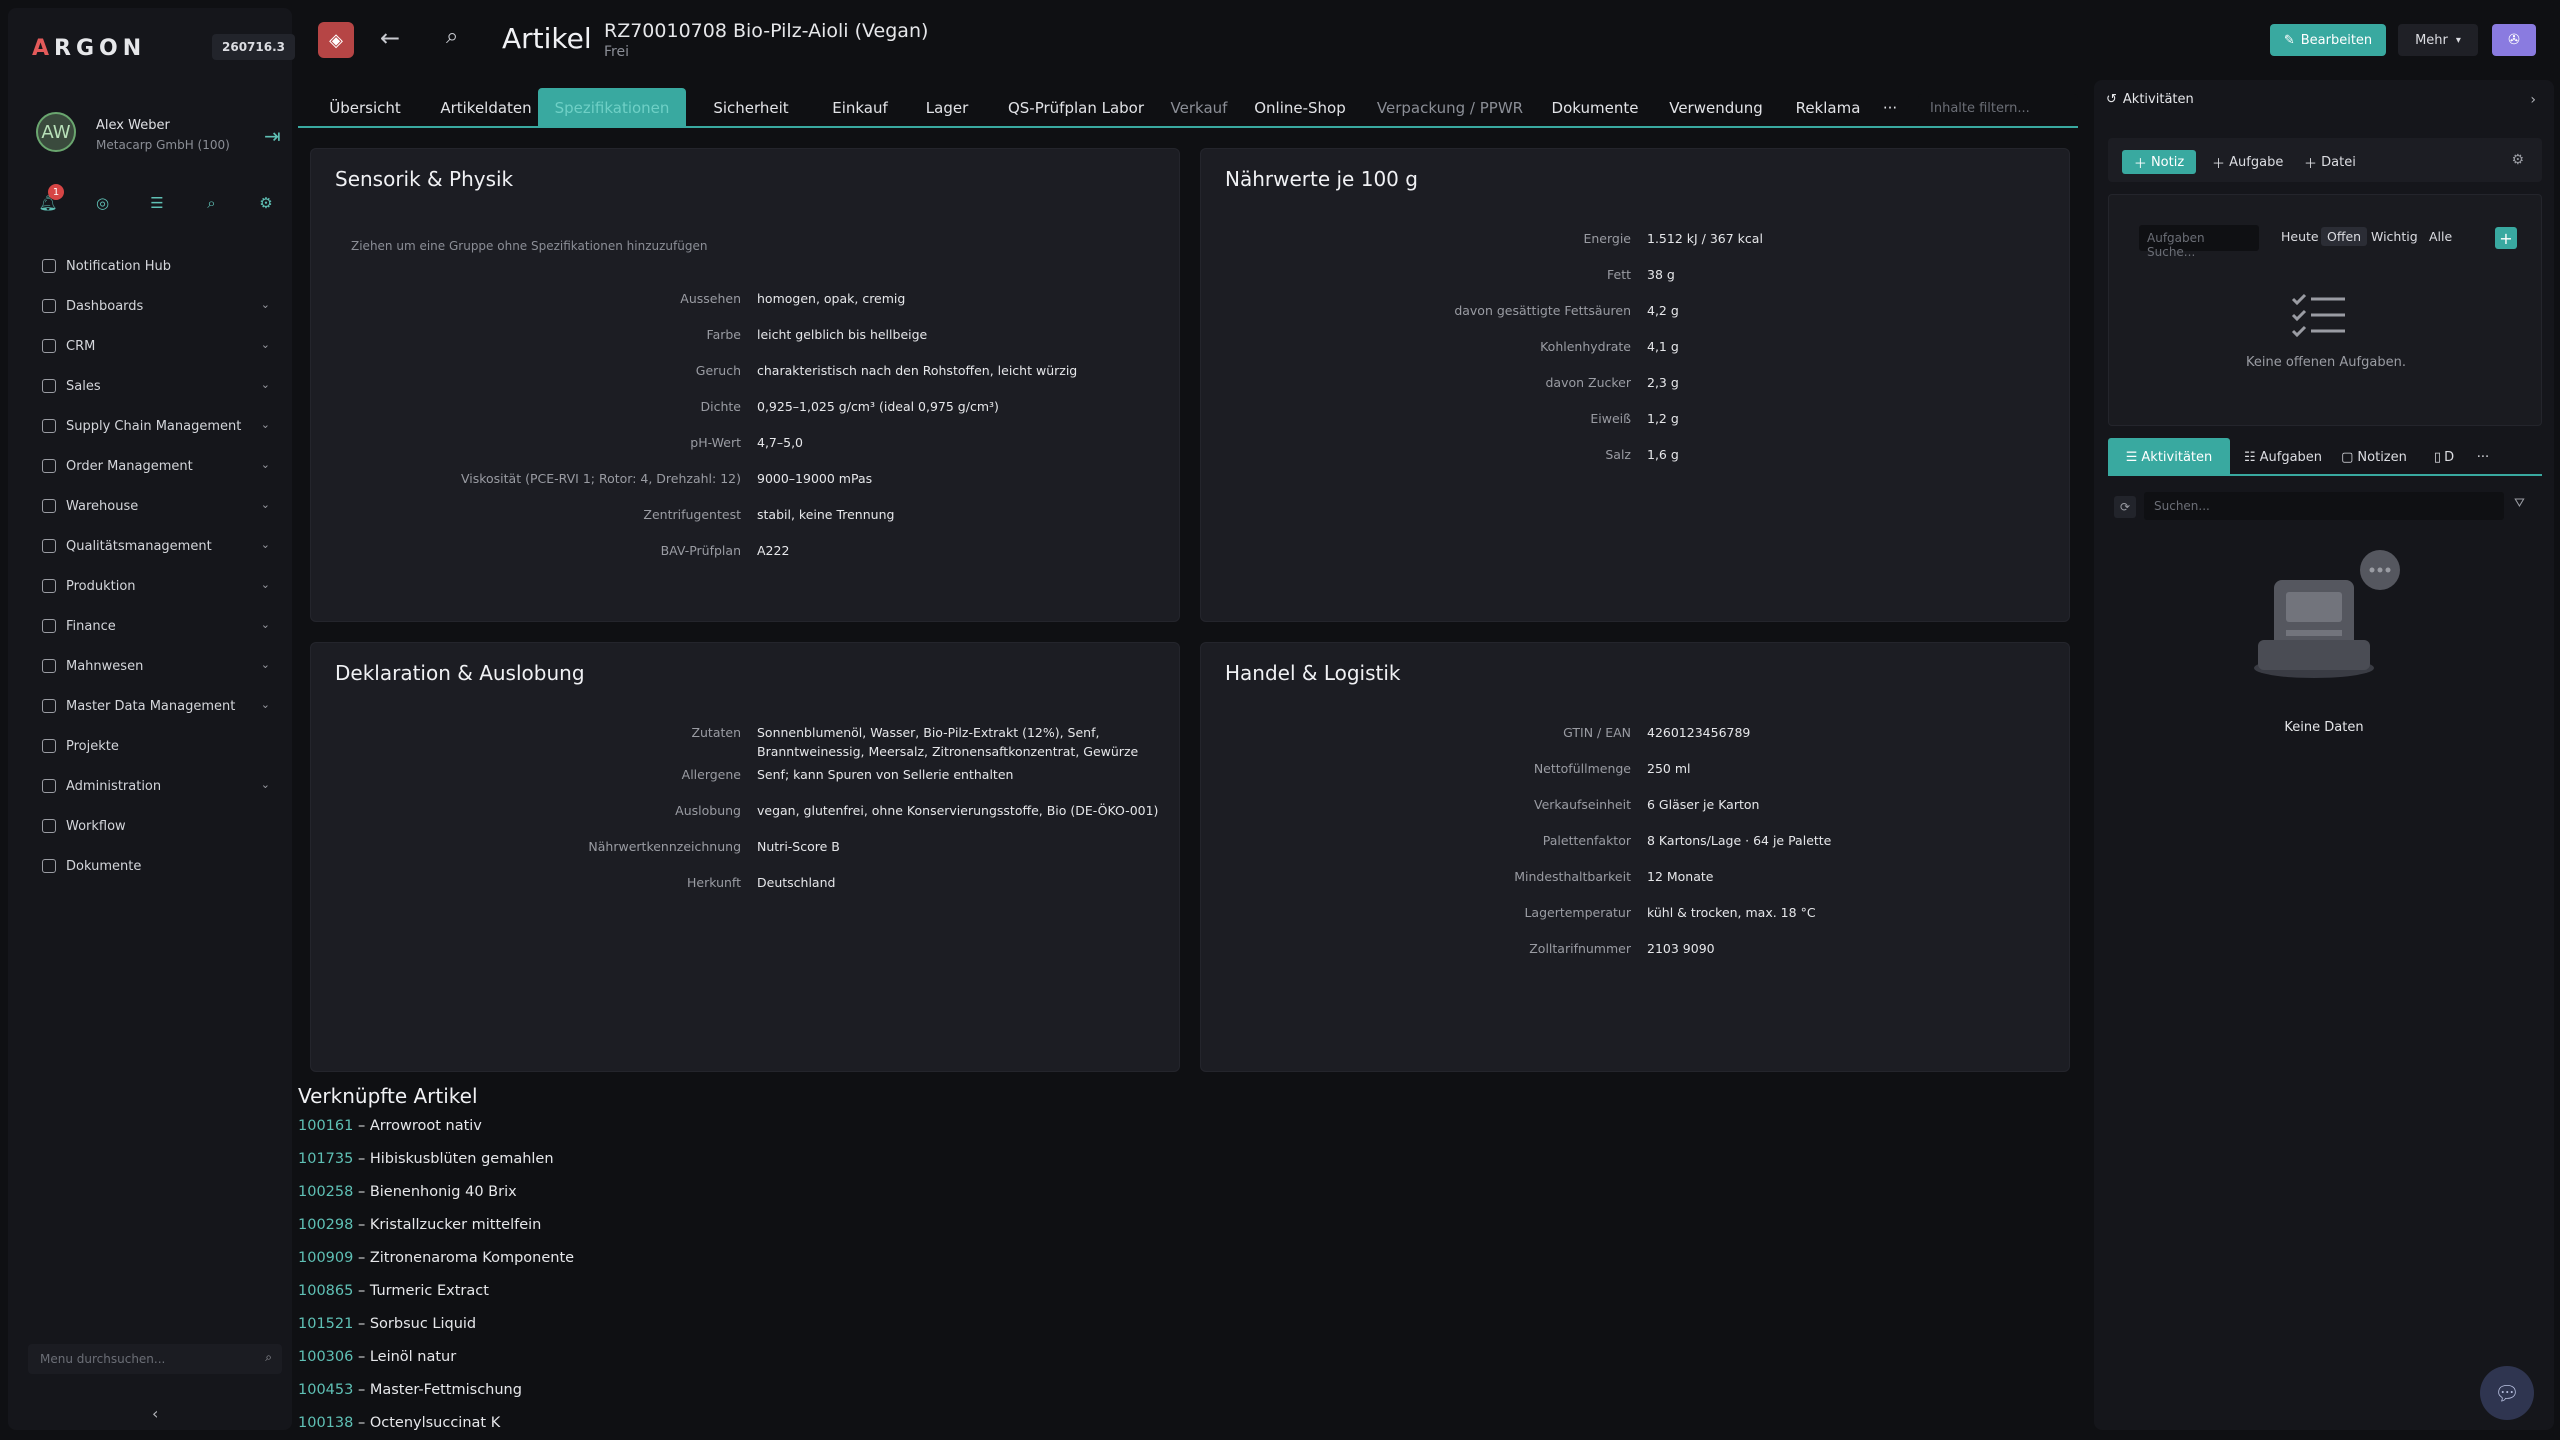  I want to click on tab-item: Verkauf, so click(1199, 108).